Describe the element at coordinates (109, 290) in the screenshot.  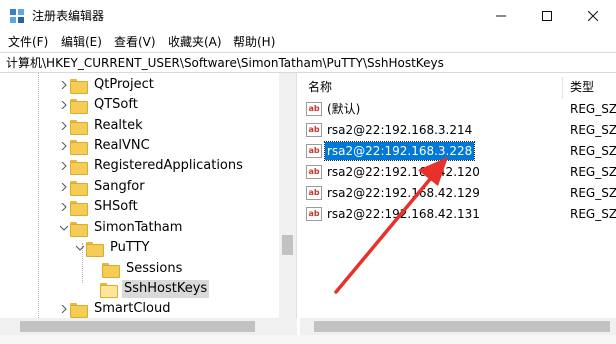
I see `folder-open-icon` at that location.